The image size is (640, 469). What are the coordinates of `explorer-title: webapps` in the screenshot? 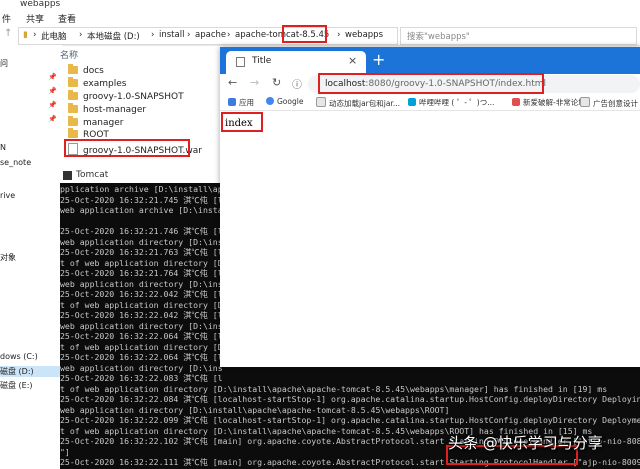 It's located at (40, 4).